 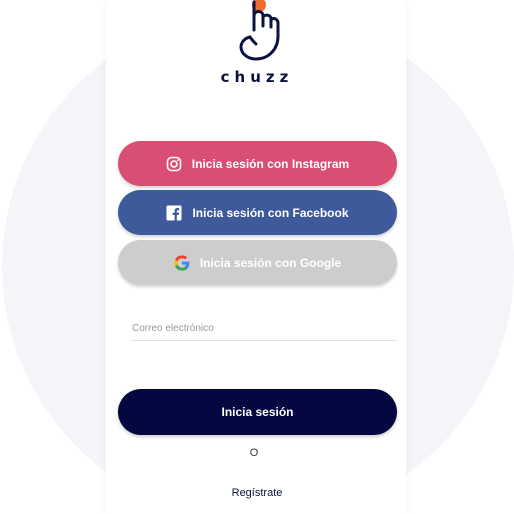 I want to click on facebook-icon, so click(x=174, y=213).